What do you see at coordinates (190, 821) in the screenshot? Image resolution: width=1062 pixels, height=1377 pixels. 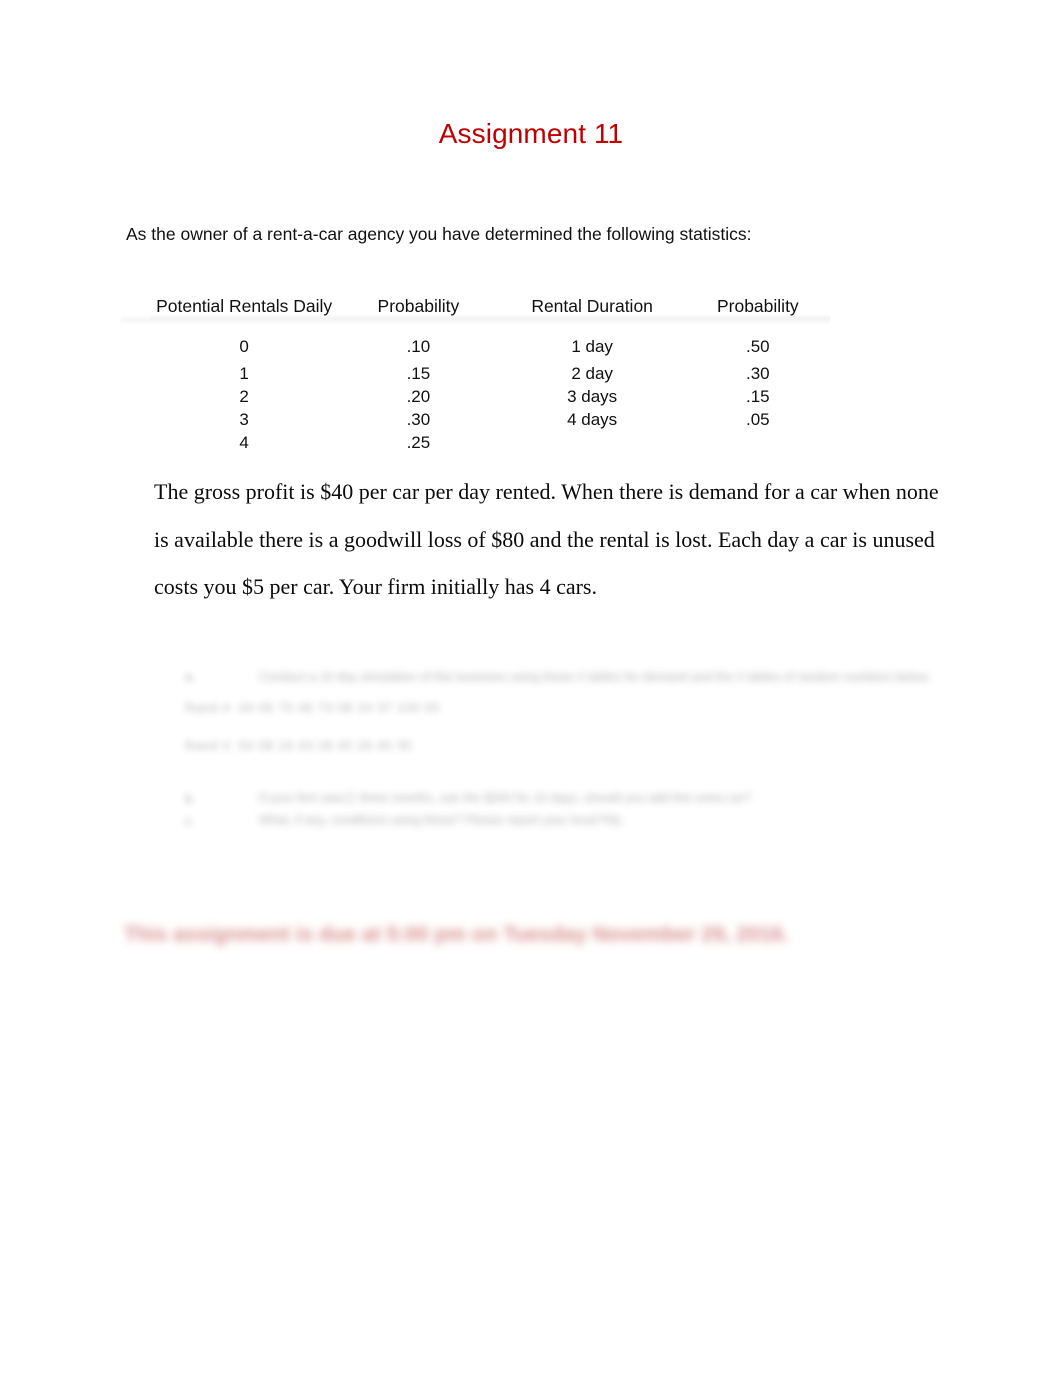 I see `list-marker-c: c.` at bounding box center [190, 821].